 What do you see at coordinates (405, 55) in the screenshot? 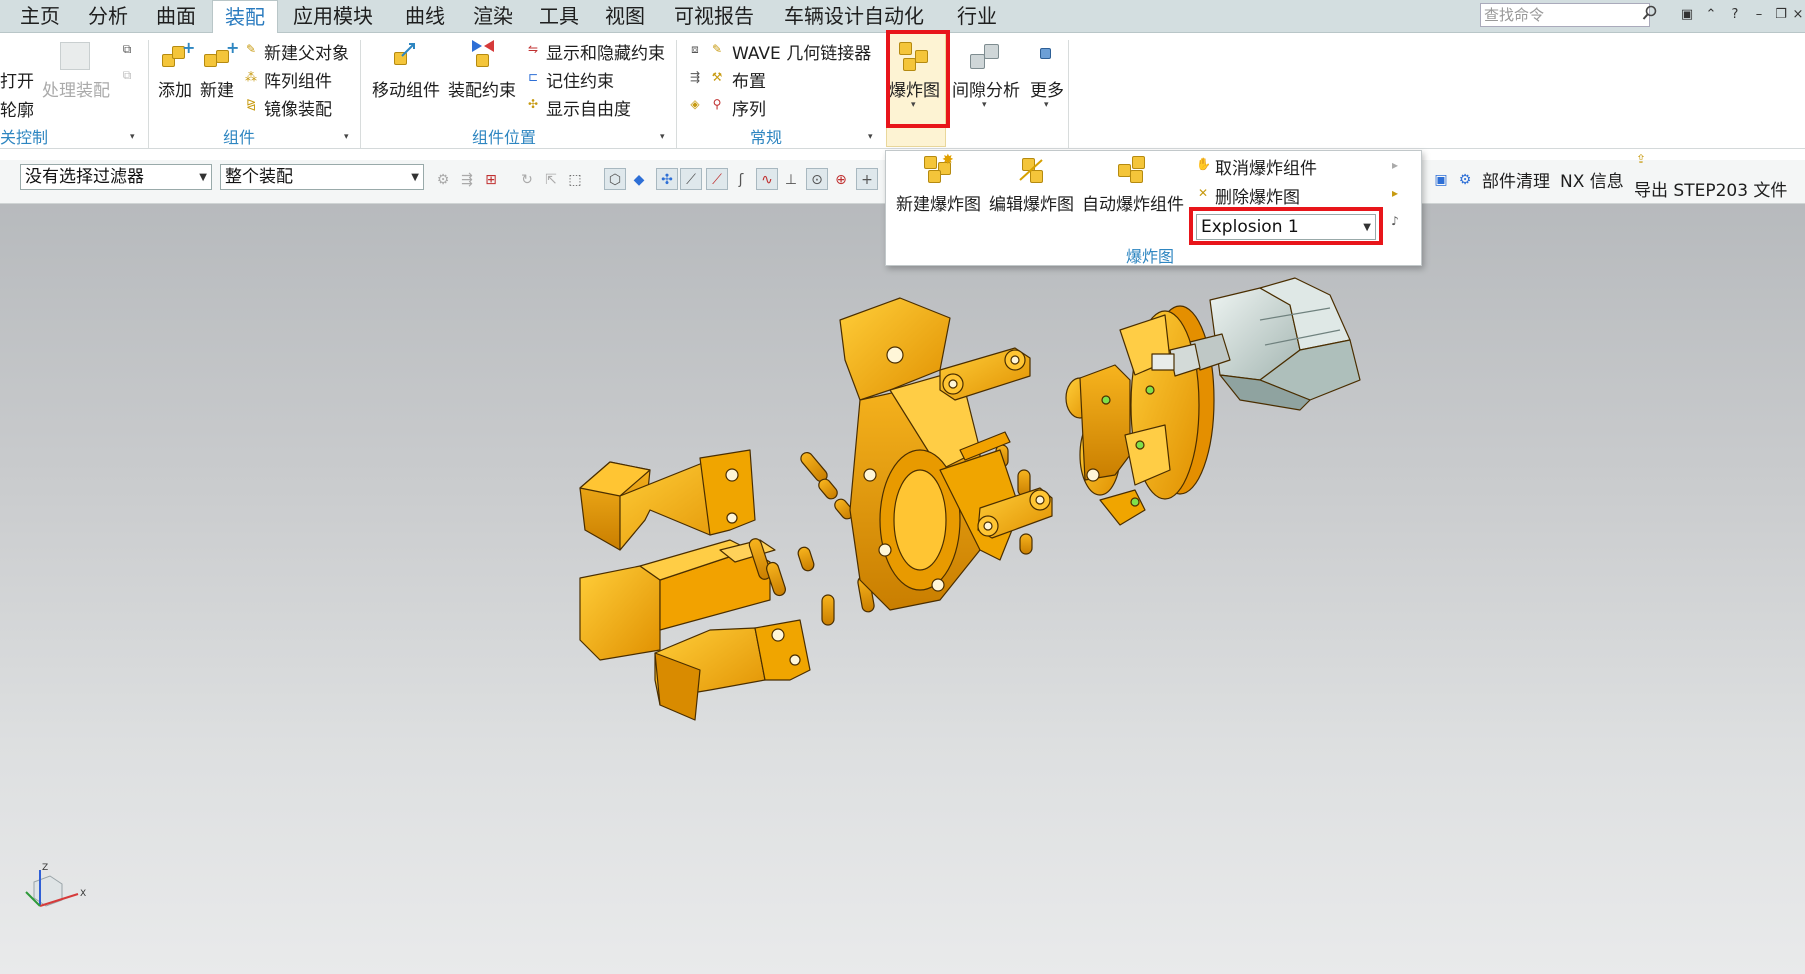
I see `move-component-icon` at bounding box center [405, 55].